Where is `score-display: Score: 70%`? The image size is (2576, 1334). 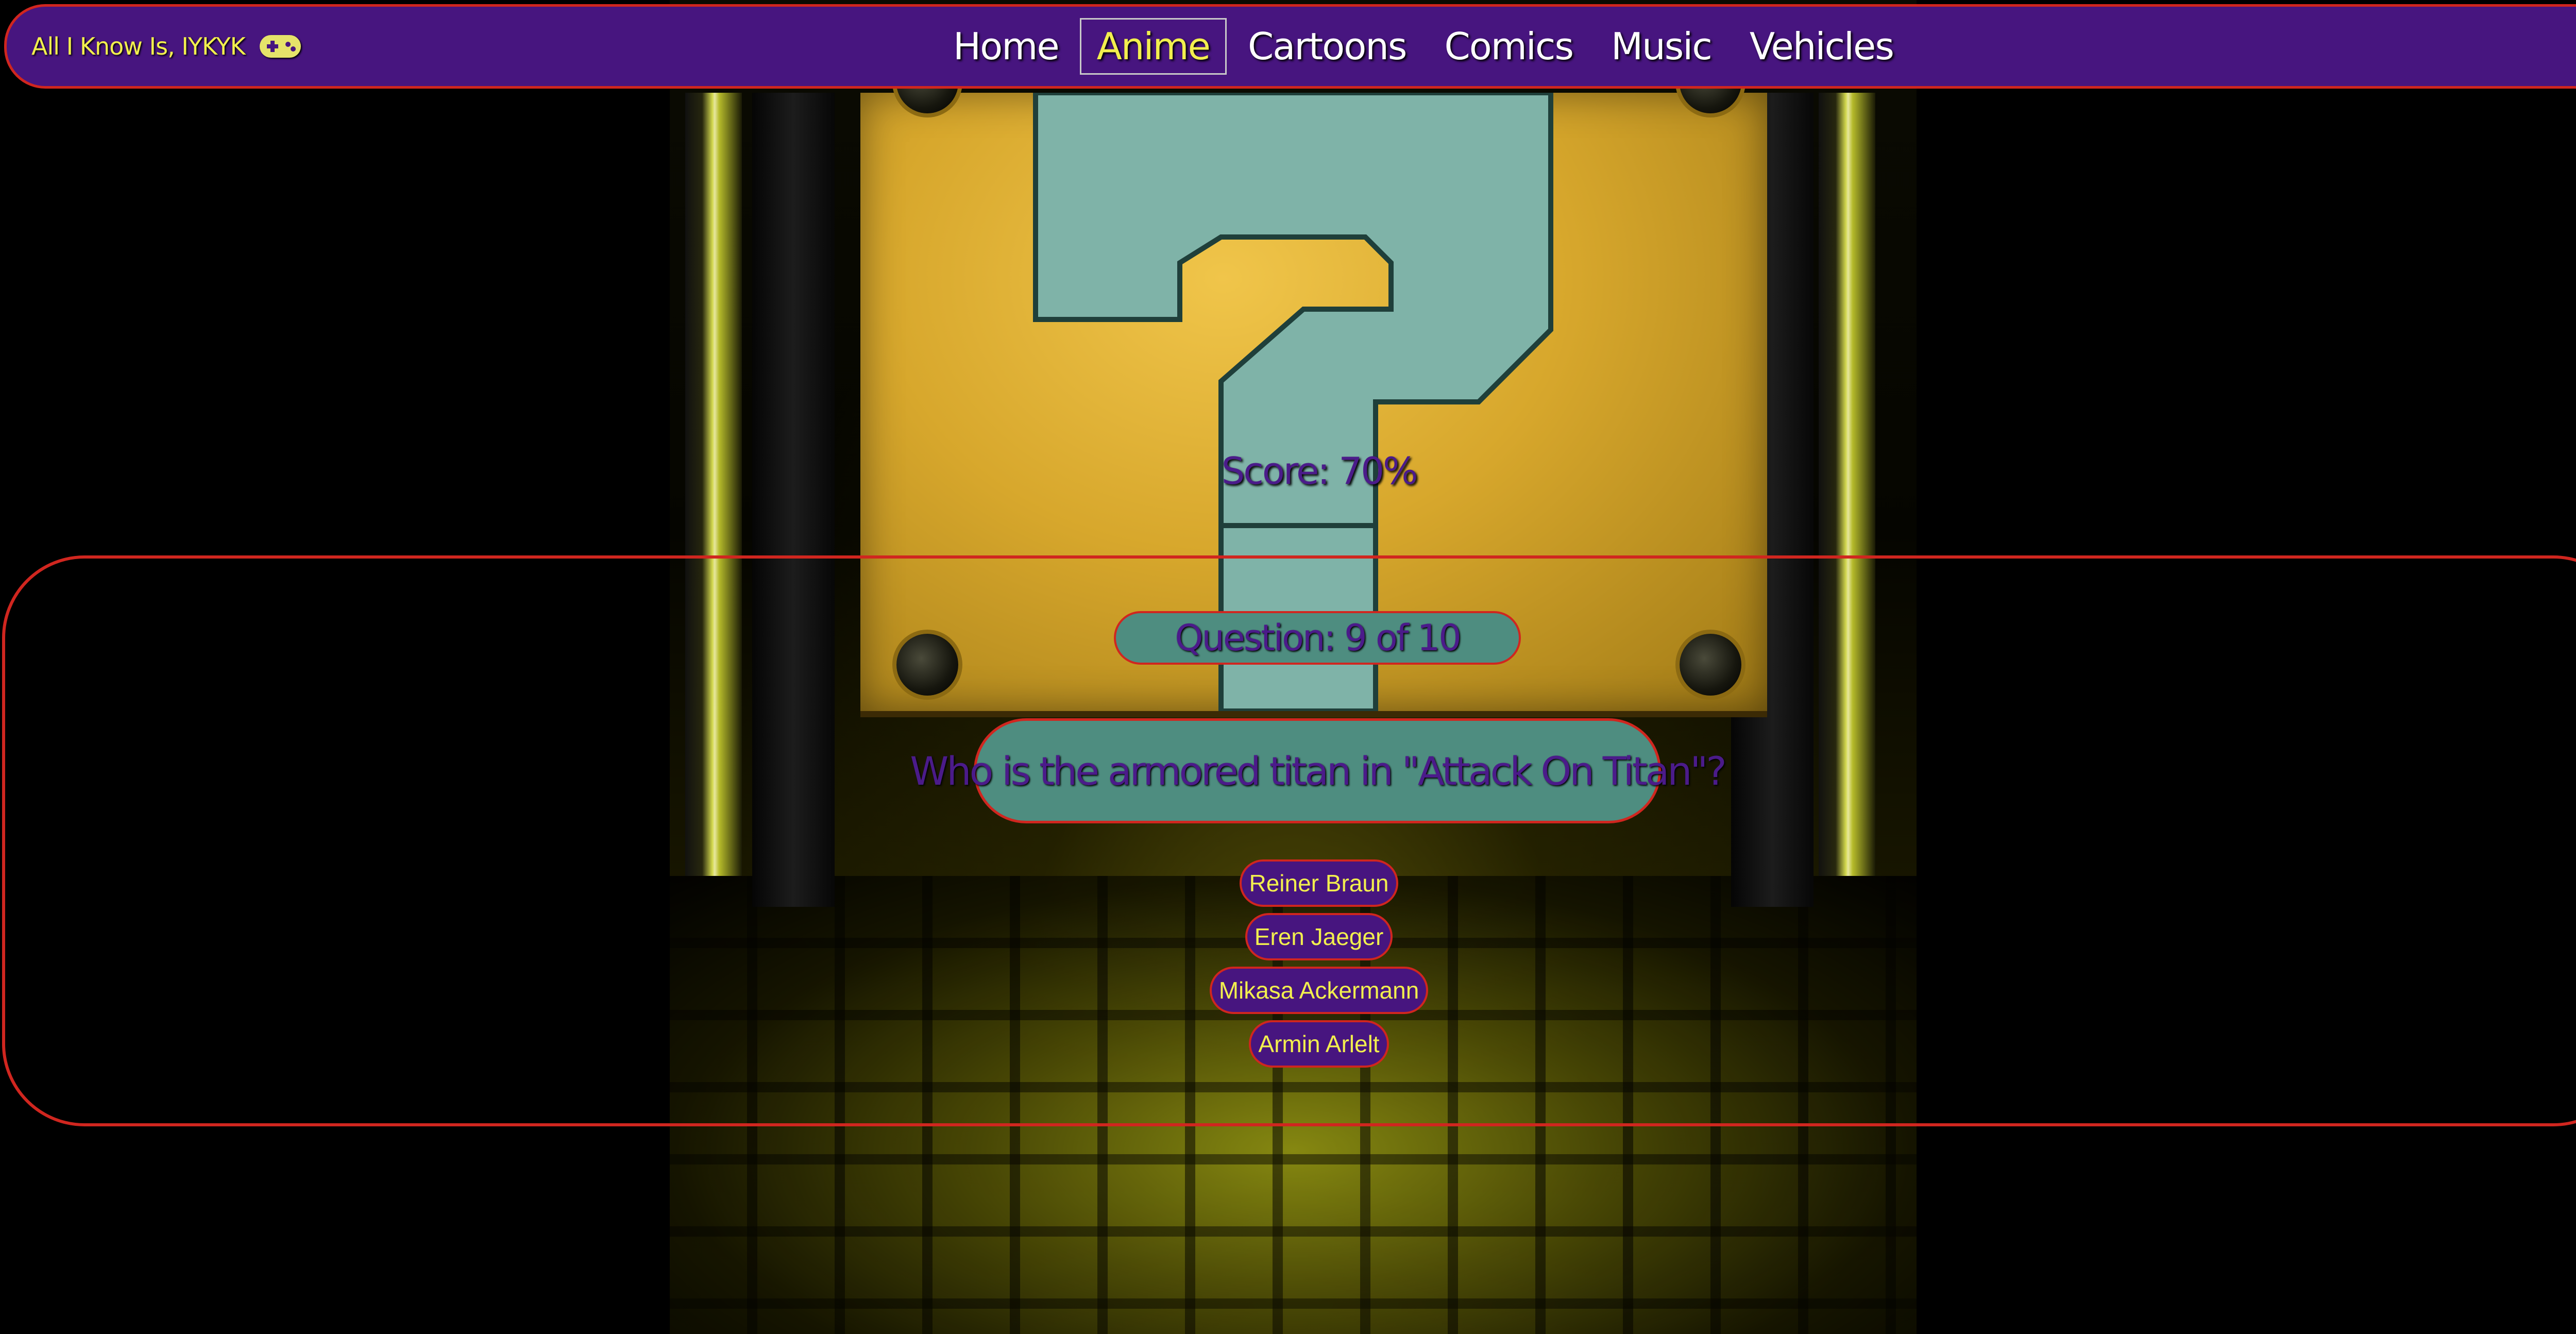 score-display: Score: 70% is located at coordinates (1319, 471).